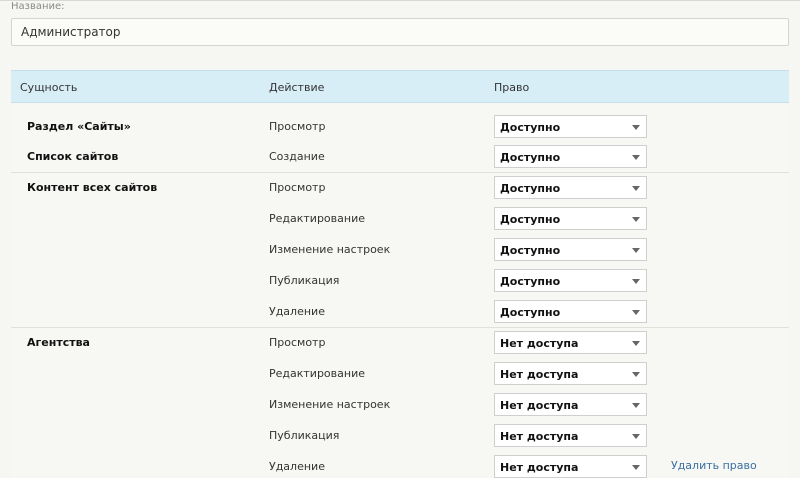 The image size is (800, 478). I want to click on entity-label: Агентства, so click(58, 342).